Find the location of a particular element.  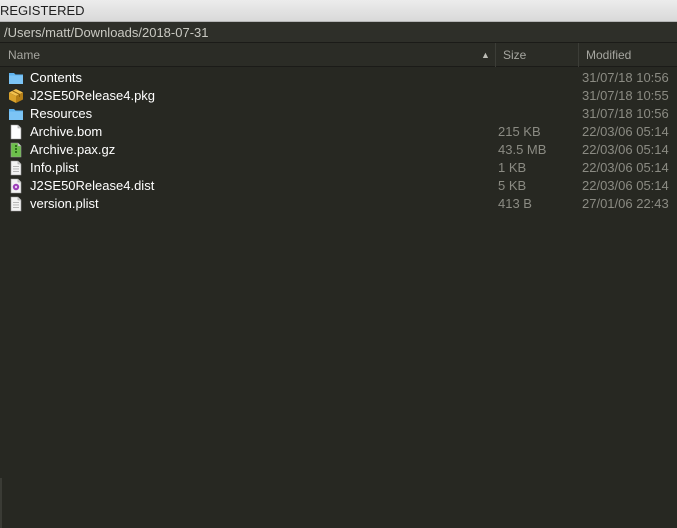

file-name: Archive.bom is located at coordinates (66, 131).